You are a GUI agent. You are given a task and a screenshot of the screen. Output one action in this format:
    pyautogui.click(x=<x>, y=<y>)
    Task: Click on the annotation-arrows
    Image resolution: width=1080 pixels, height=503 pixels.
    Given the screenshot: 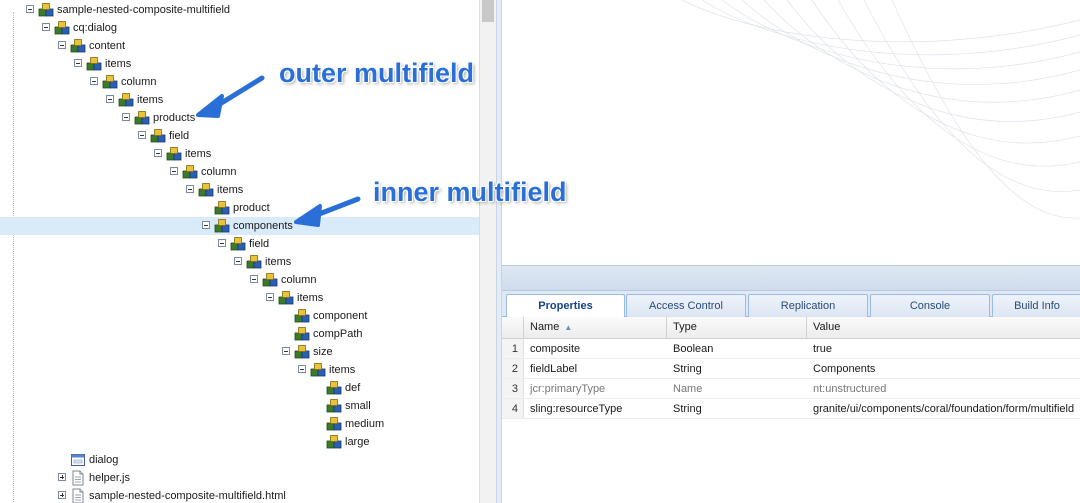 What is the action you would take?
    pyautogui.click(x=278, y=151)
    